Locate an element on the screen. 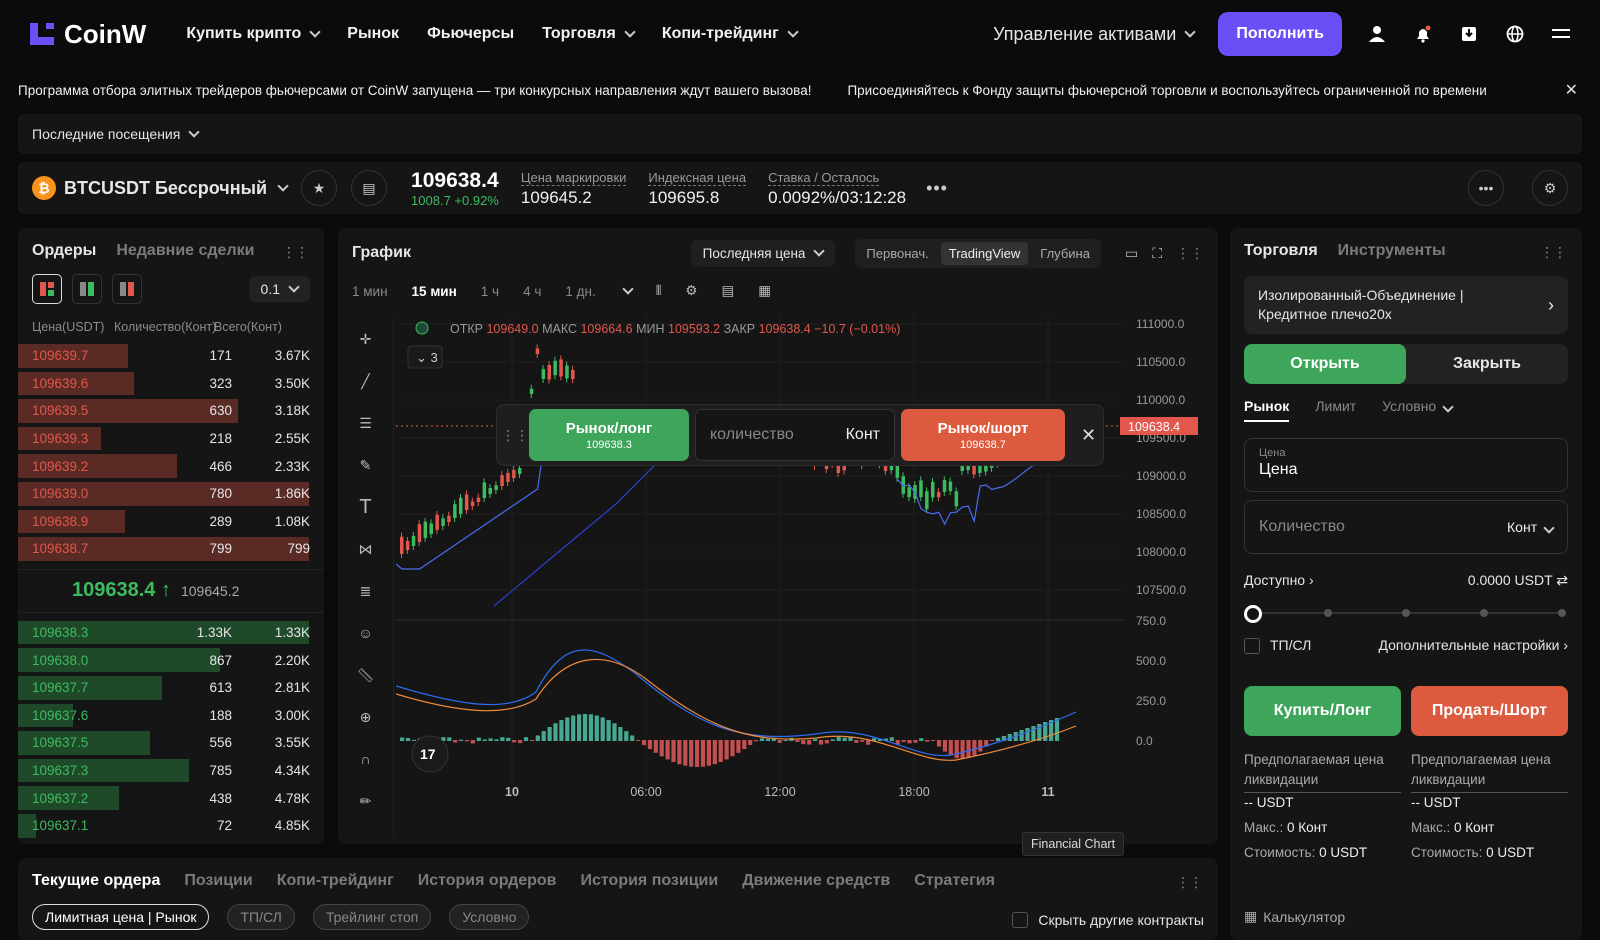 The height and width of the screenshot is (940, 1600). hide-other-contracts: Скрыть другие контракты is located at coordinates (1108, 920).